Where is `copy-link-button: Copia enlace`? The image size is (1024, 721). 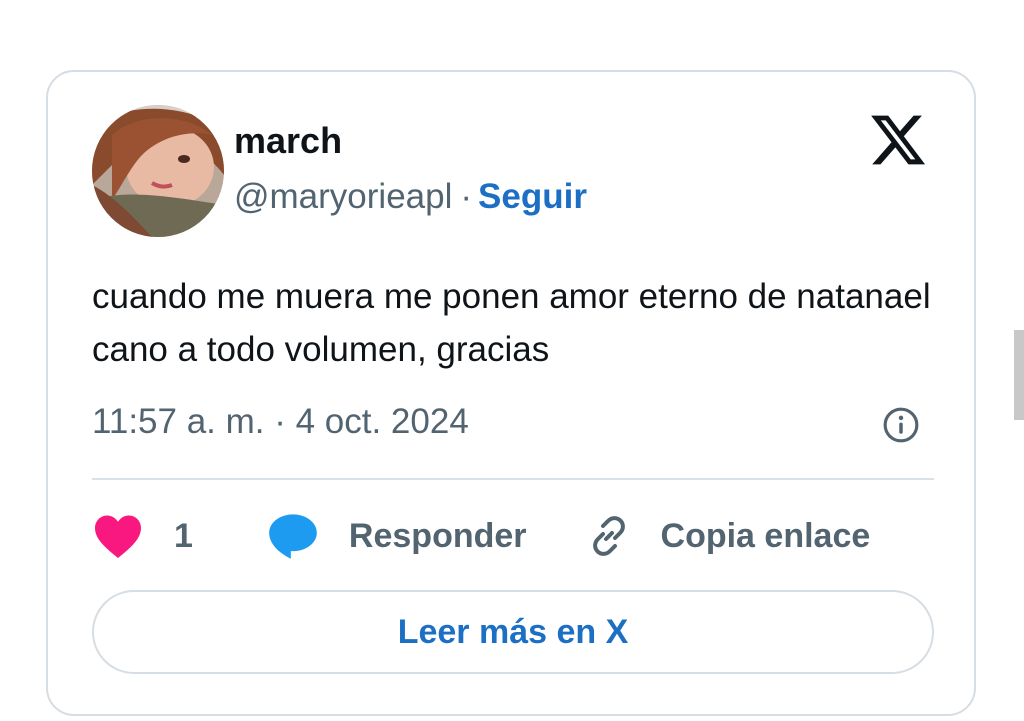 copy-link-button: Copia enlace is located at coordinates (728, 536).